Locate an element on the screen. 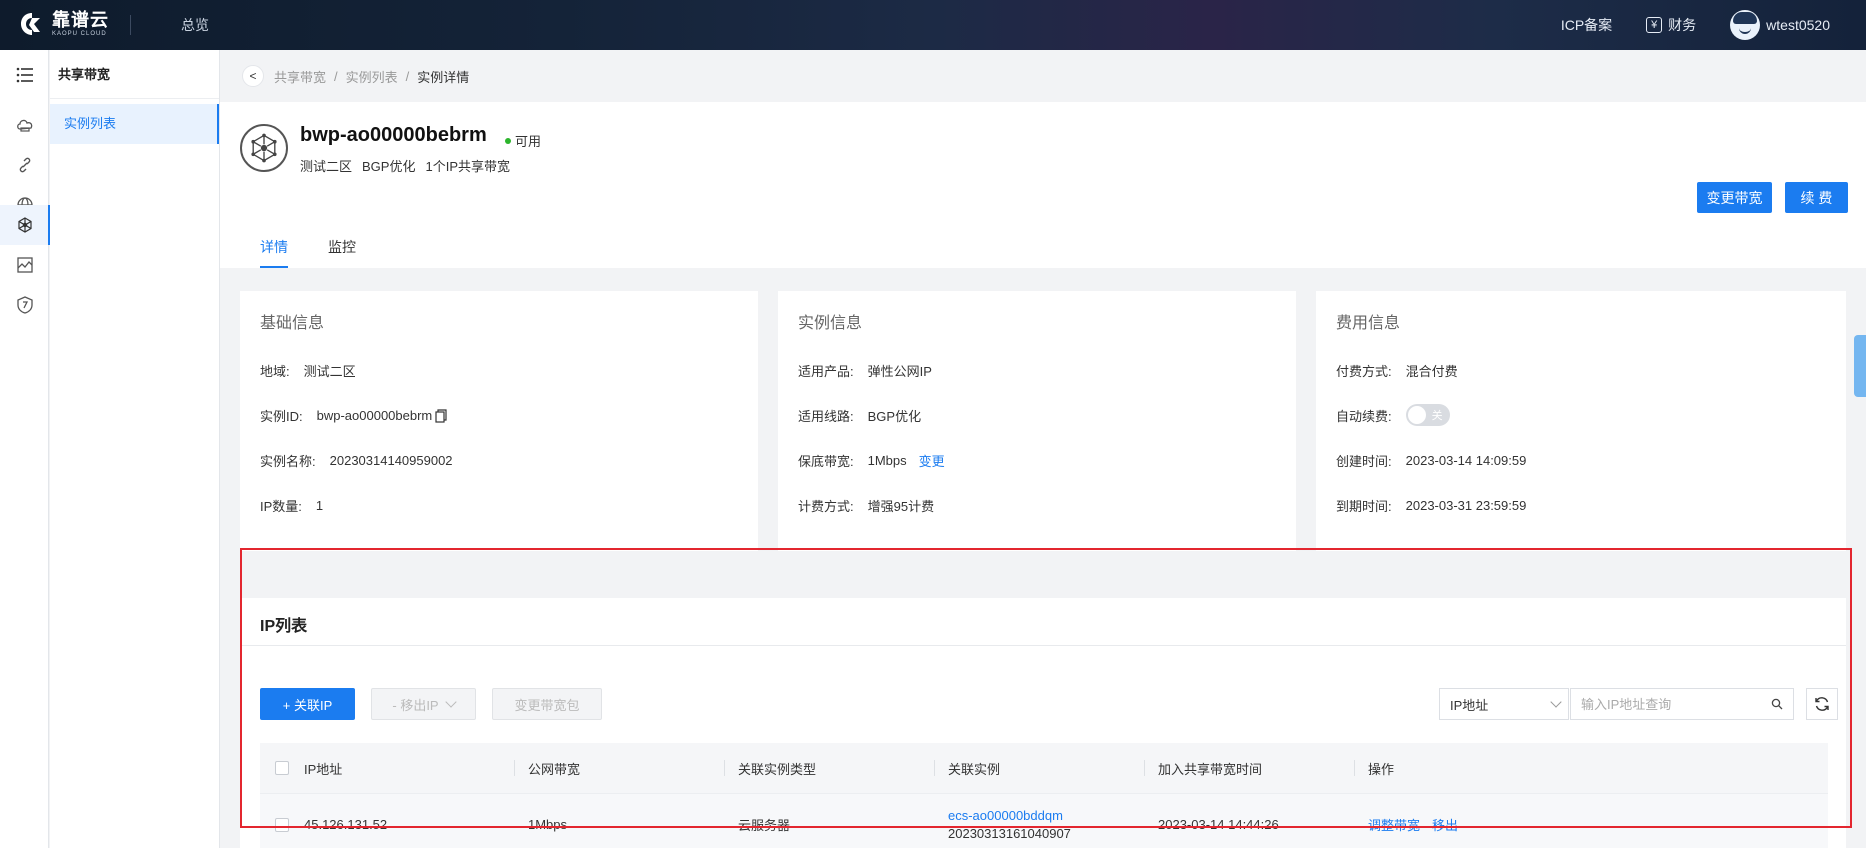 The height and width of the screenshot is (848, 1866). info-value: 1 is located at coordinates (319, 505).